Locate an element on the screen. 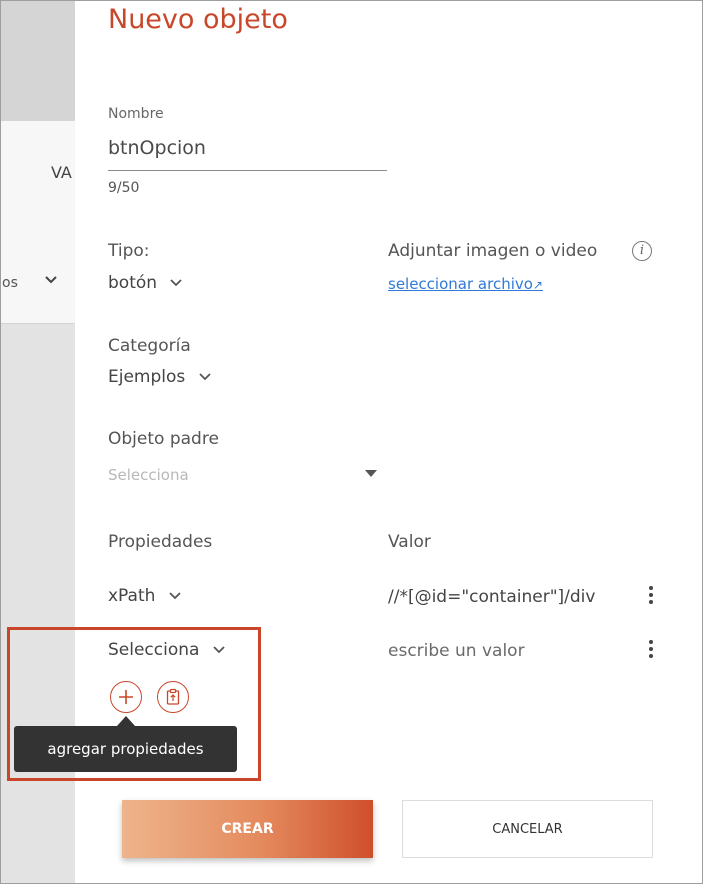  background-lower-panel is located at coordinates (38, 603).